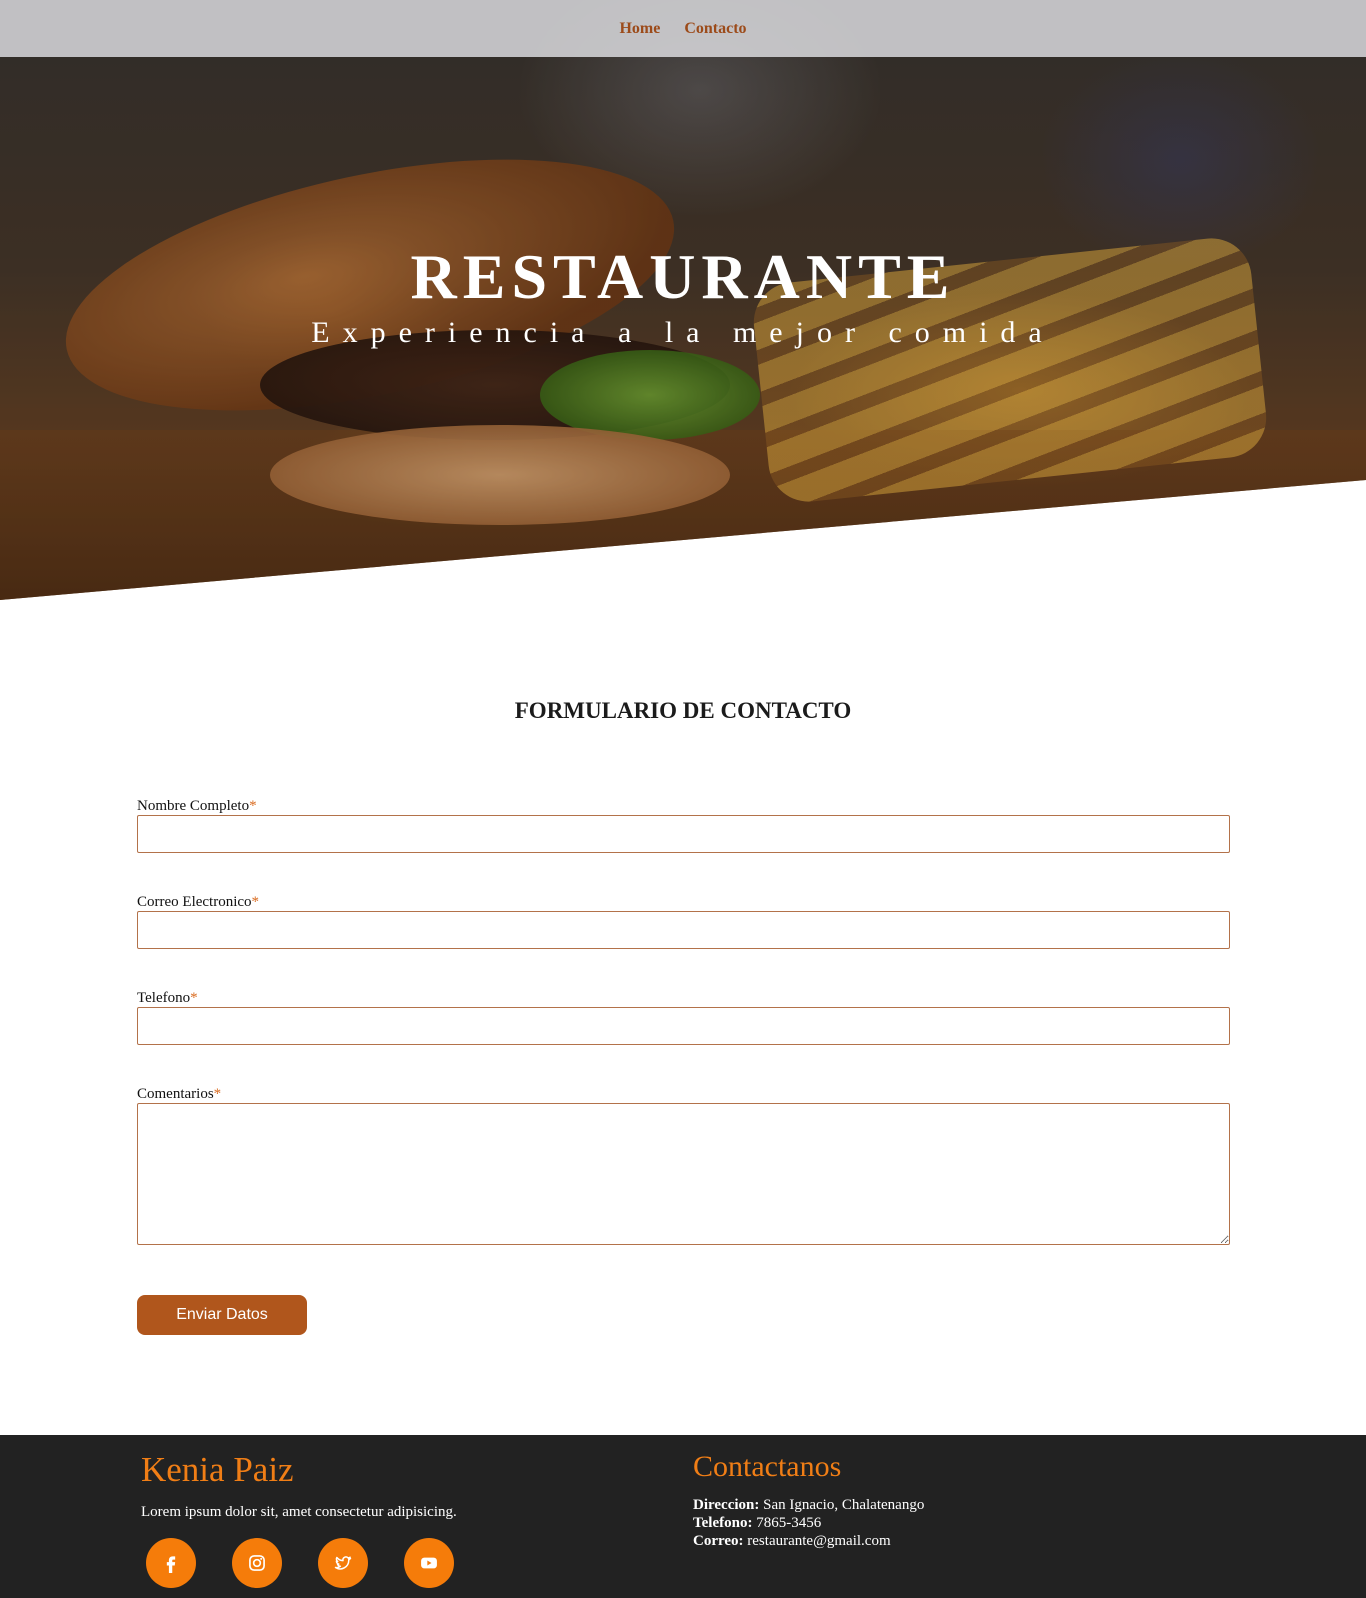  What do you see at coordinates (819, 1541) in the screenshot?
I see `email-value: restaurante@gmail.com` at bounding box center [819, 1541].